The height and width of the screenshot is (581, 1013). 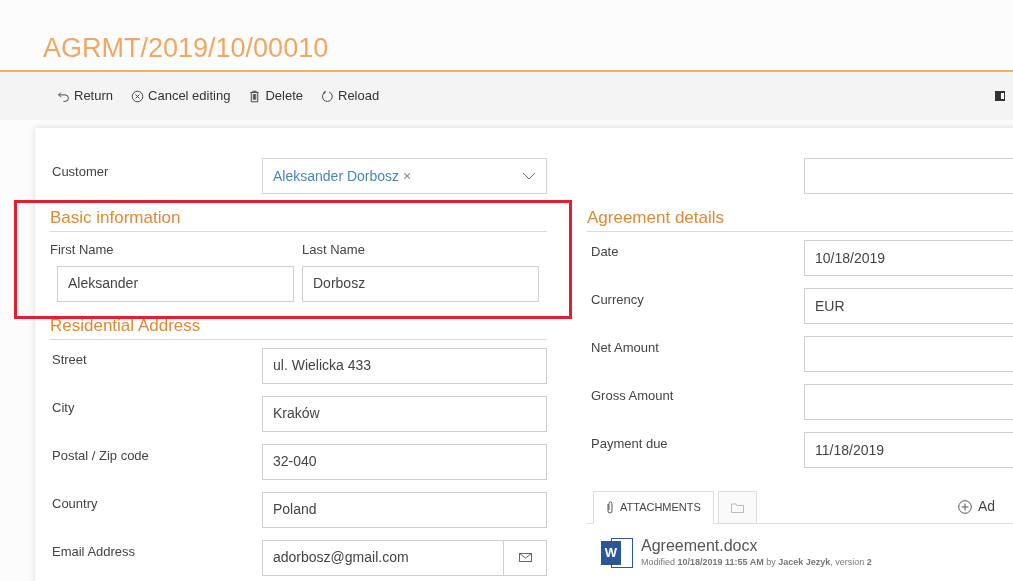 What do you see at coordinates (964, 506) in the screenshot?
I see `plus-circle-icon` at bounding box center [964, 506].